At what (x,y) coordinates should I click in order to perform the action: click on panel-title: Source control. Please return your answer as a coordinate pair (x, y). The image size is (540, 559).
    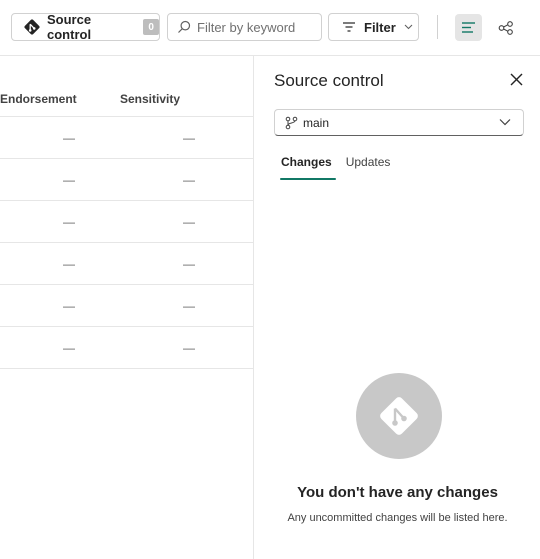
    Looking at the image, I should click on (329, 80).